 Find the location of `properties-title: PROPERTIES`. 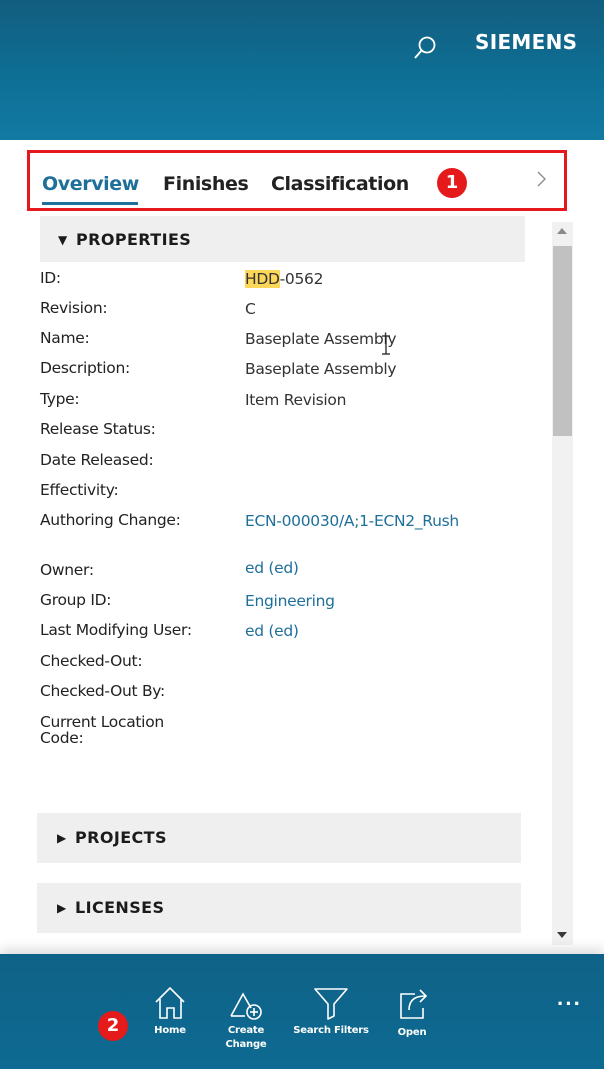

properties-title: PROPERTIES is located at coordinates (134, 239).